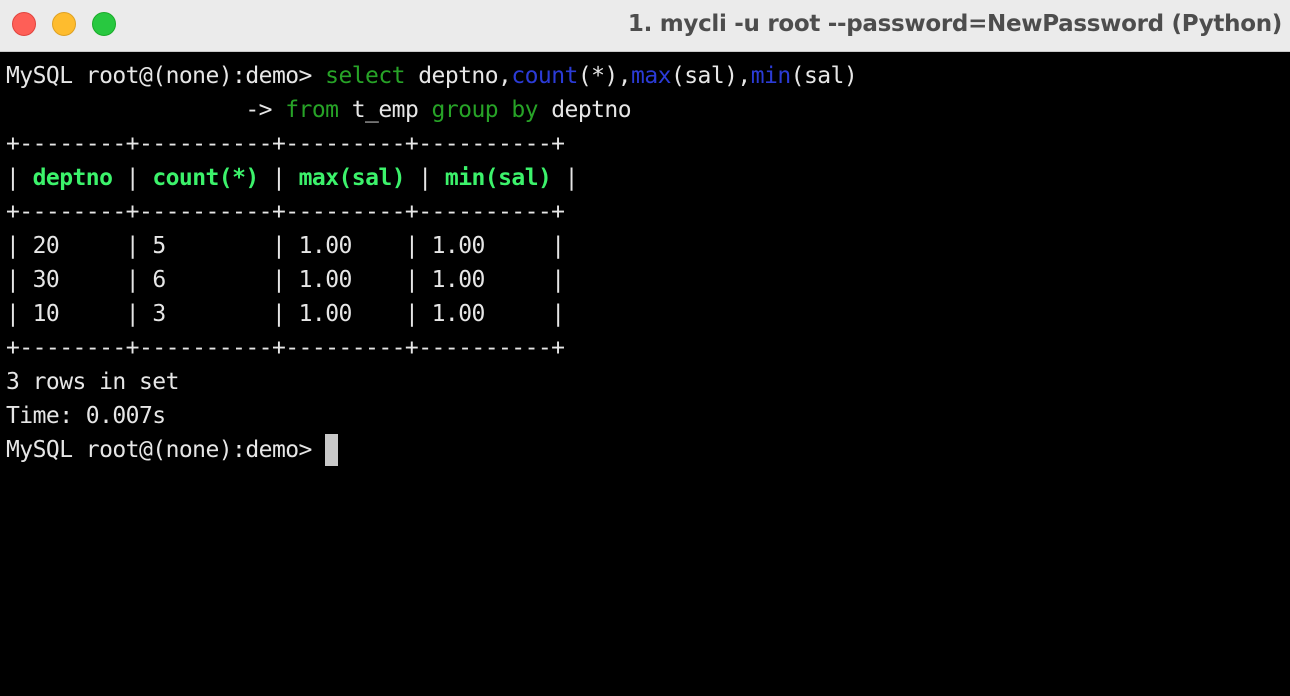 The width and height of the screenshot is (1290, 696). Describe the element at coordinates (485, 110) in the screenshot. I see `keyword-group-by: group by` at that location.